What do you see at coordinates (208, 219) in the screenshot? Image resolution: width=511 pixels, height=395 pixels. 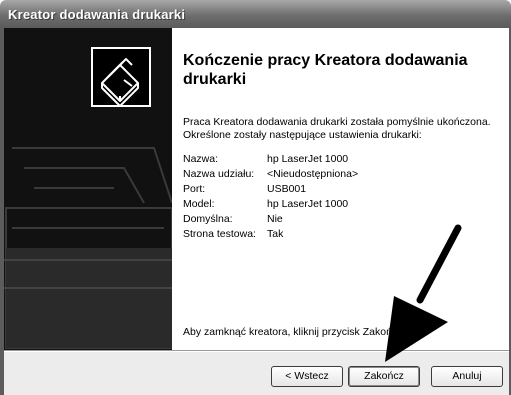 I see `setting-label: Domyślna:` at bounding box center [208, 219].